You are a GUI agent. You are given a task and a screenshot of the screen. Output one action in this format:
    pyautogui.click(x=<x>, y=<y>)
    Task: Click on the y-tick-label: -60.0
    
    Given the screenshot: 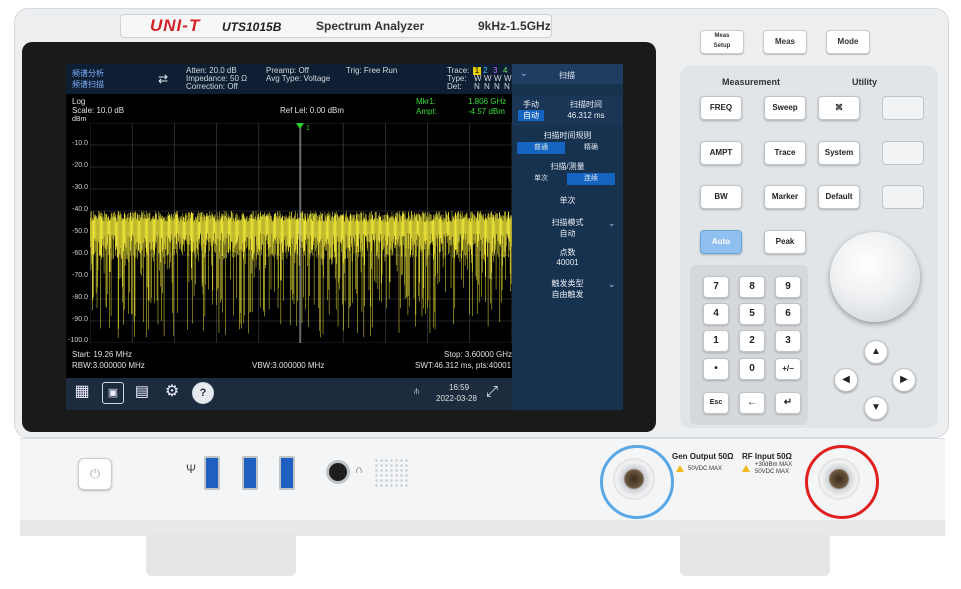 What is the action you would take?
    pyautogui.click(x=80, y=253)
    